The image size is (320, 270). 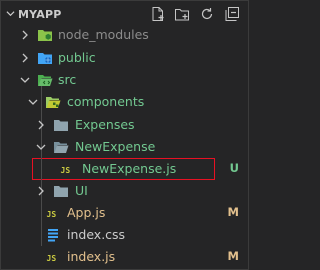 I want to click on tree-item-index-css: index.css, so click(x=124, y=235).